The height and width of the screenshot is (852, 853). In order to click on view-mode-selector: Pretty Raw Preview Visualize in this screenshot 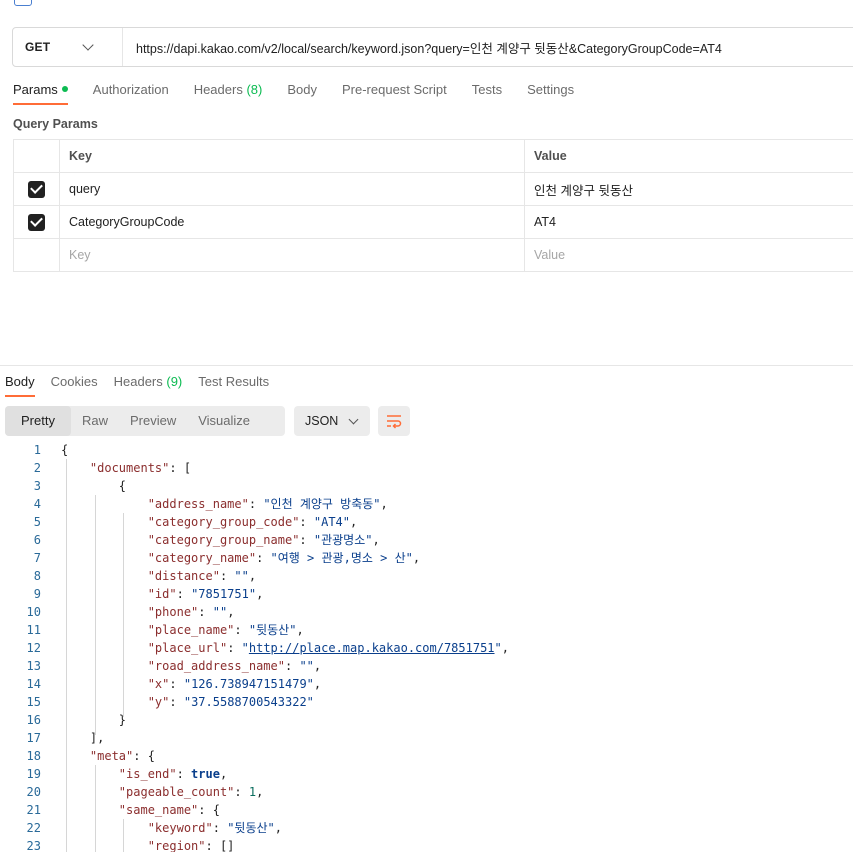, I will do `click(145, 421)`.